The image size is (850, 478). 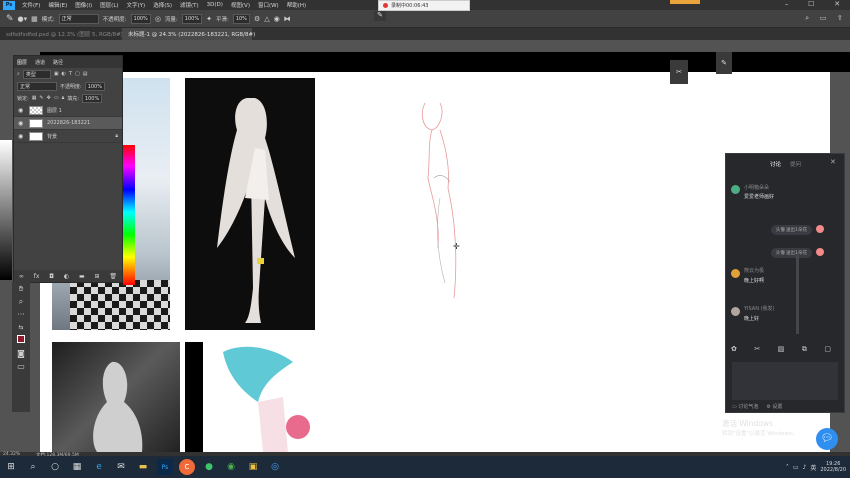 What do you see at coordinates (6, 210) in the screenshot?
I see `saturation-strip` at bounding box center [6, 210].